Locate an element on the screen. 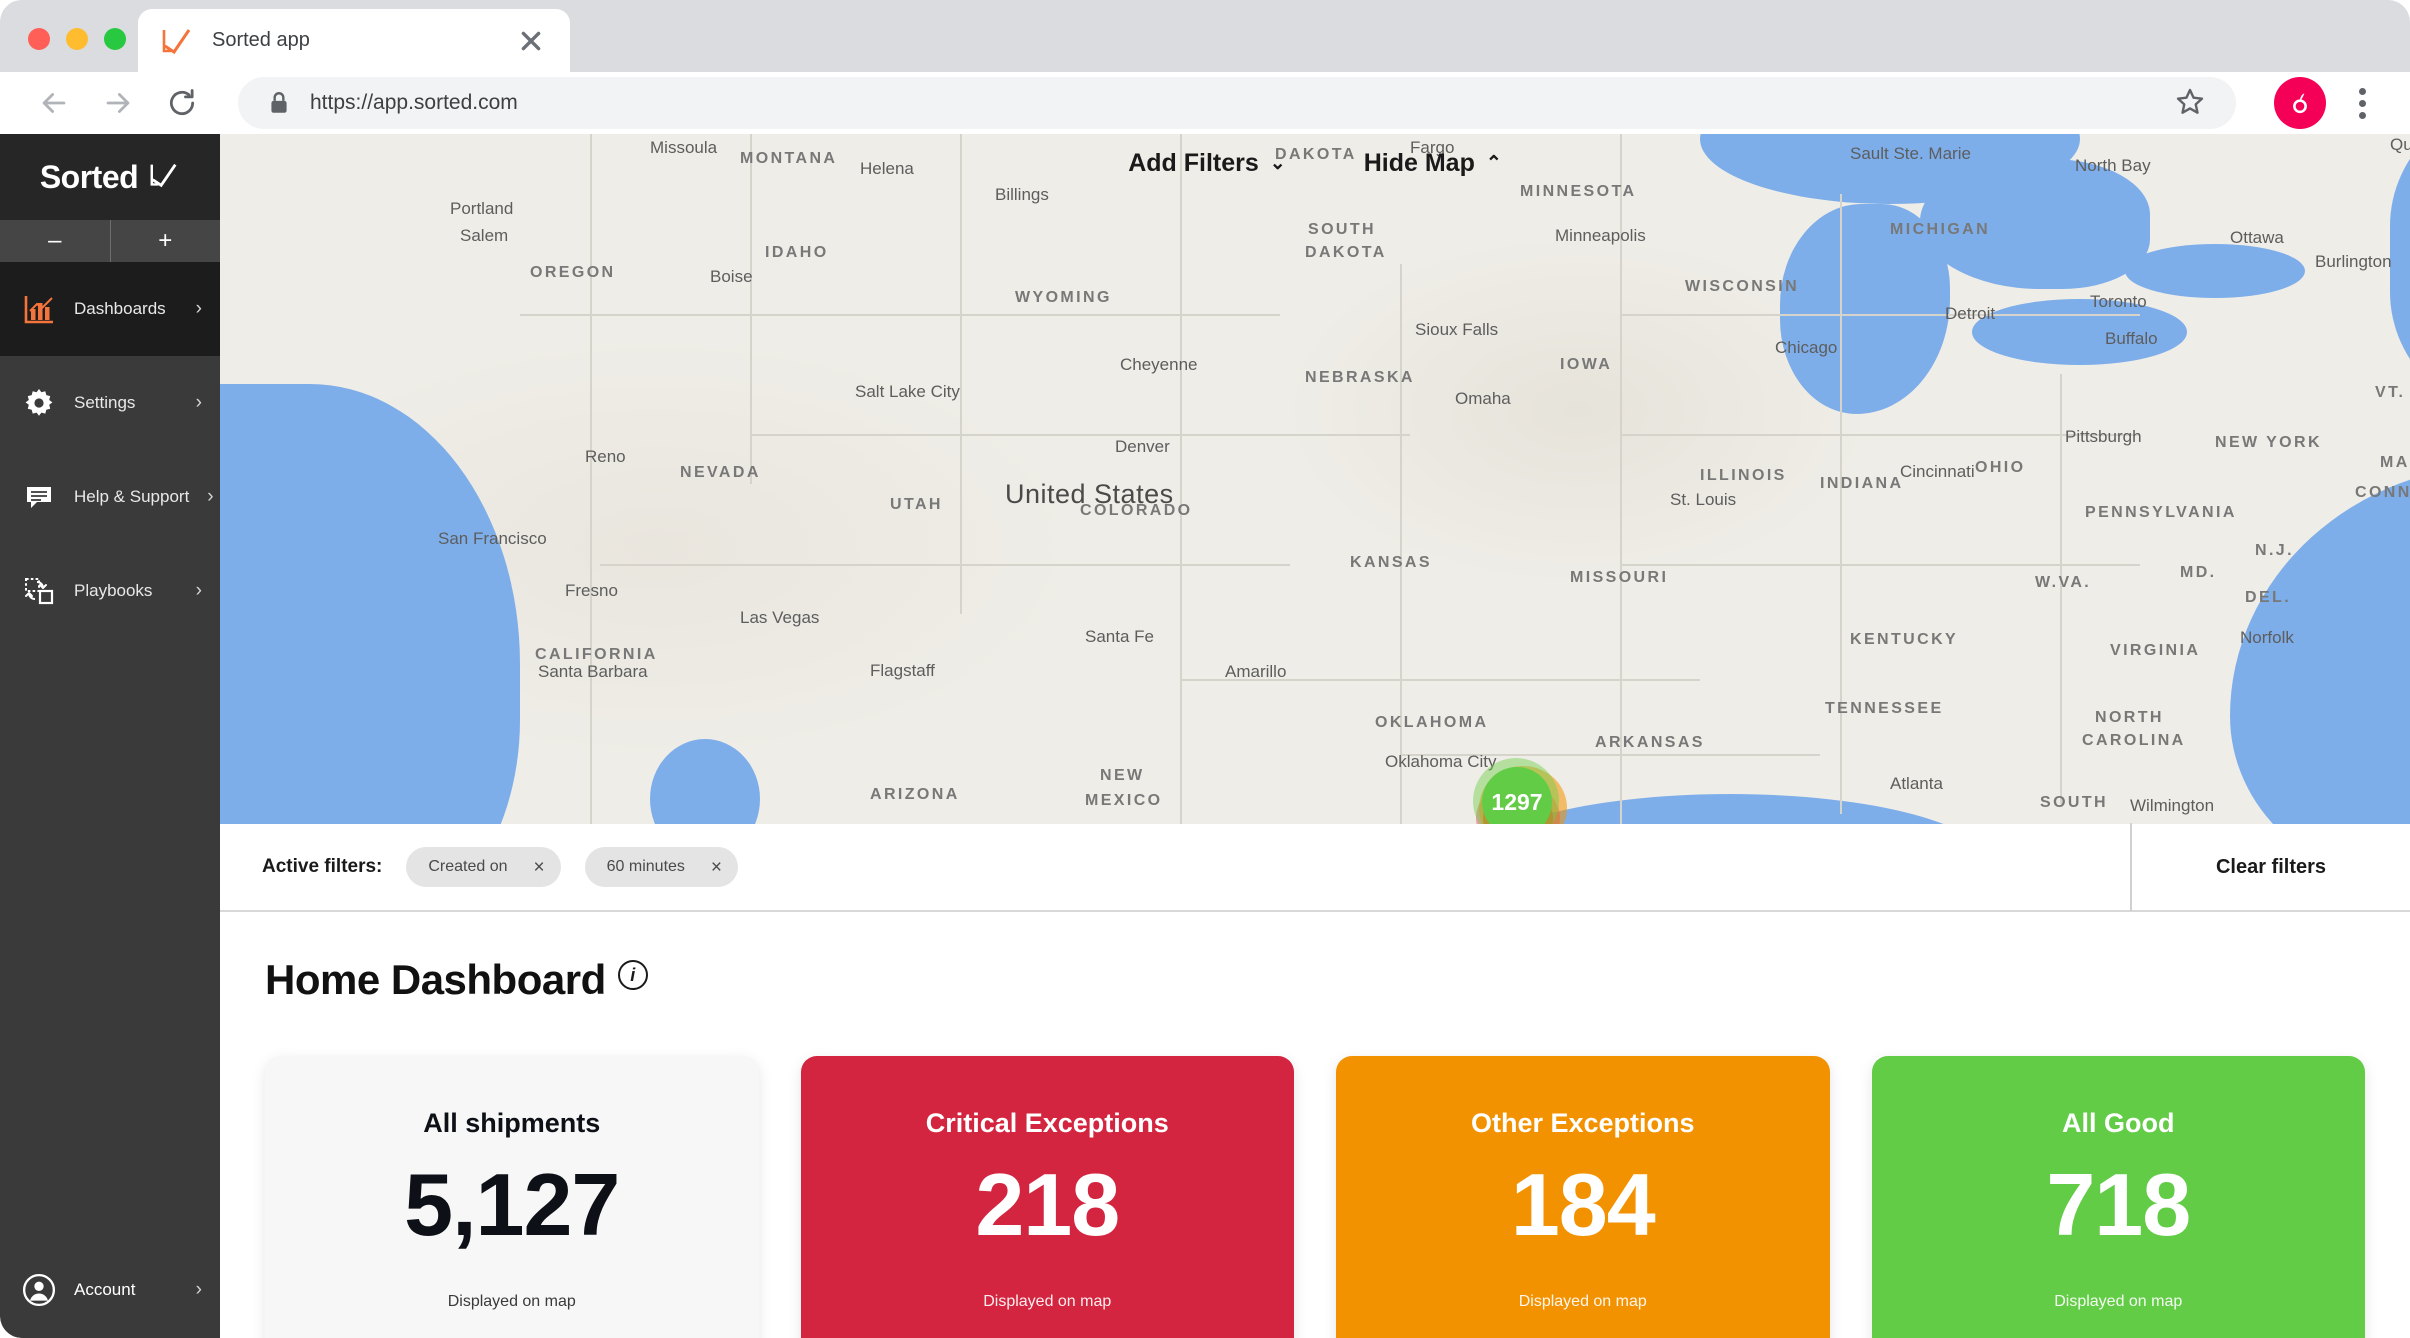 Image resolution: width=2410 pixels, height=1338 pixels. browser-menu-button is located at coordinates (2362, 103).